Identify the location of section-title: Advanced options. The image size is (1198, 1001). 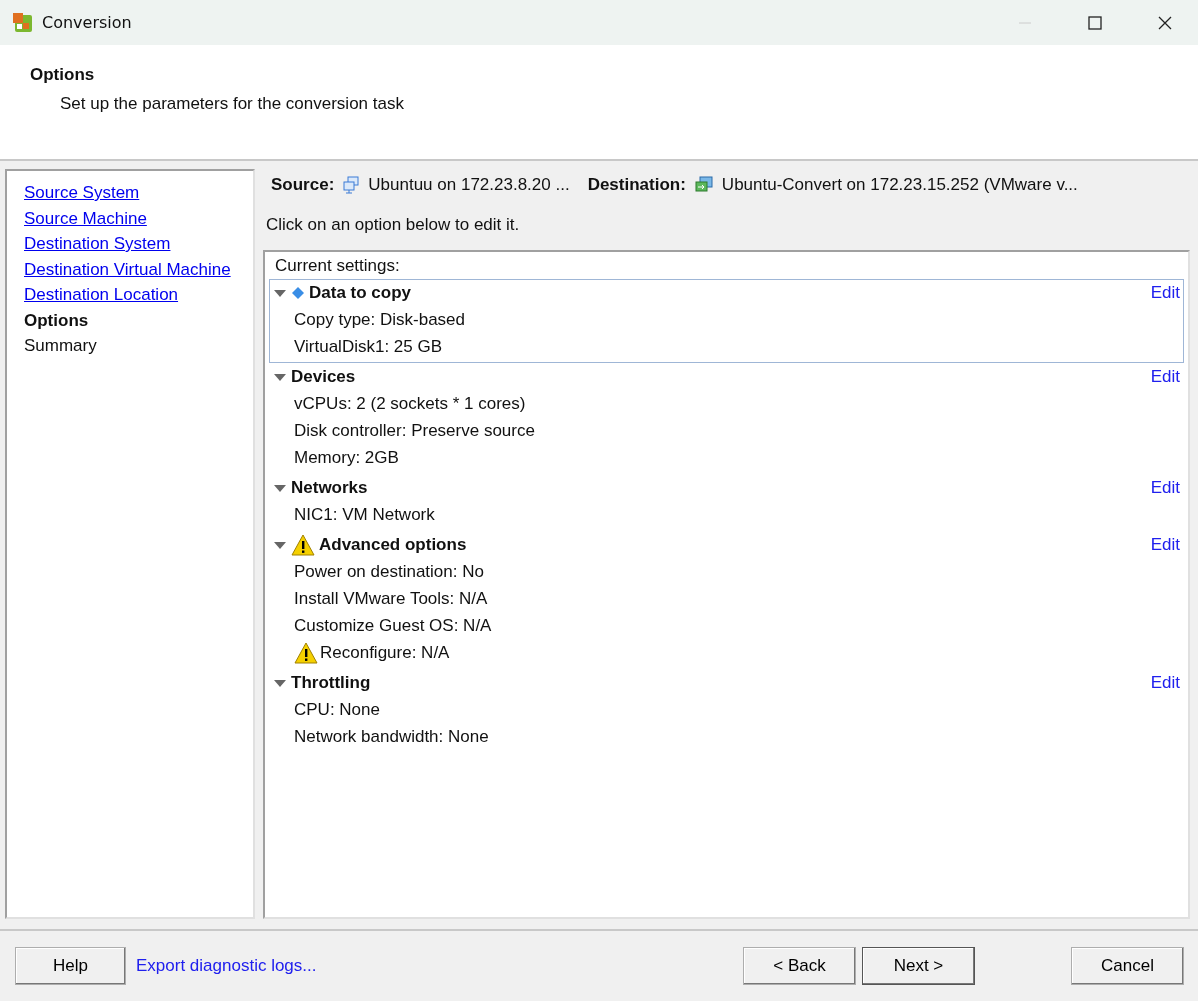
(393, 545).